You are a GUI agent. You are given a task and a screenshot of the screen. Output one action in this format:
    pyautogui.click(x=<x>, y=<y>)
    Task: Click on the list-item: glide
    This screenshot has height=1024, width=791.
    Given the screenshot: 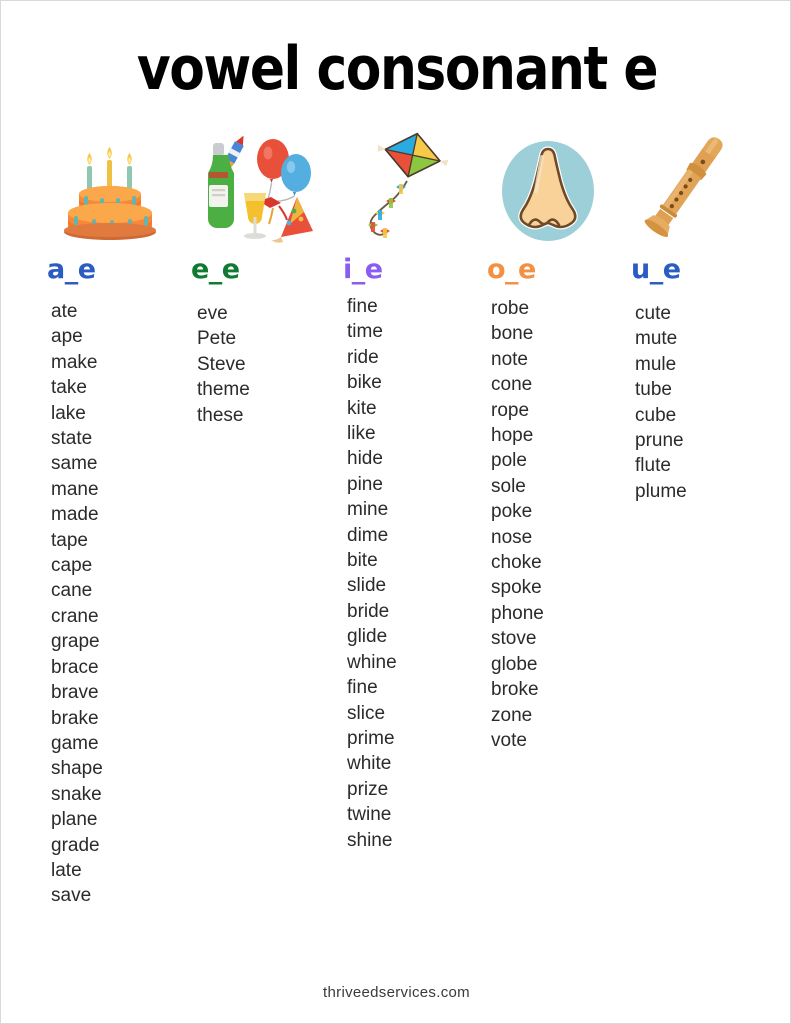 What is the action you would take?
    pyautogui.click(x=367, y=637)
    